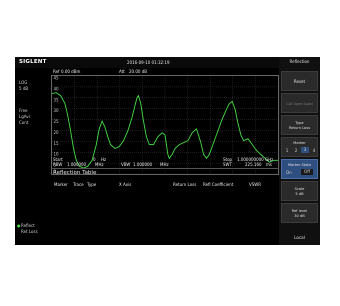 The image size is (340, 306). I want to click on cal-open-load-button: Cal Open Load, so click(299, 103).